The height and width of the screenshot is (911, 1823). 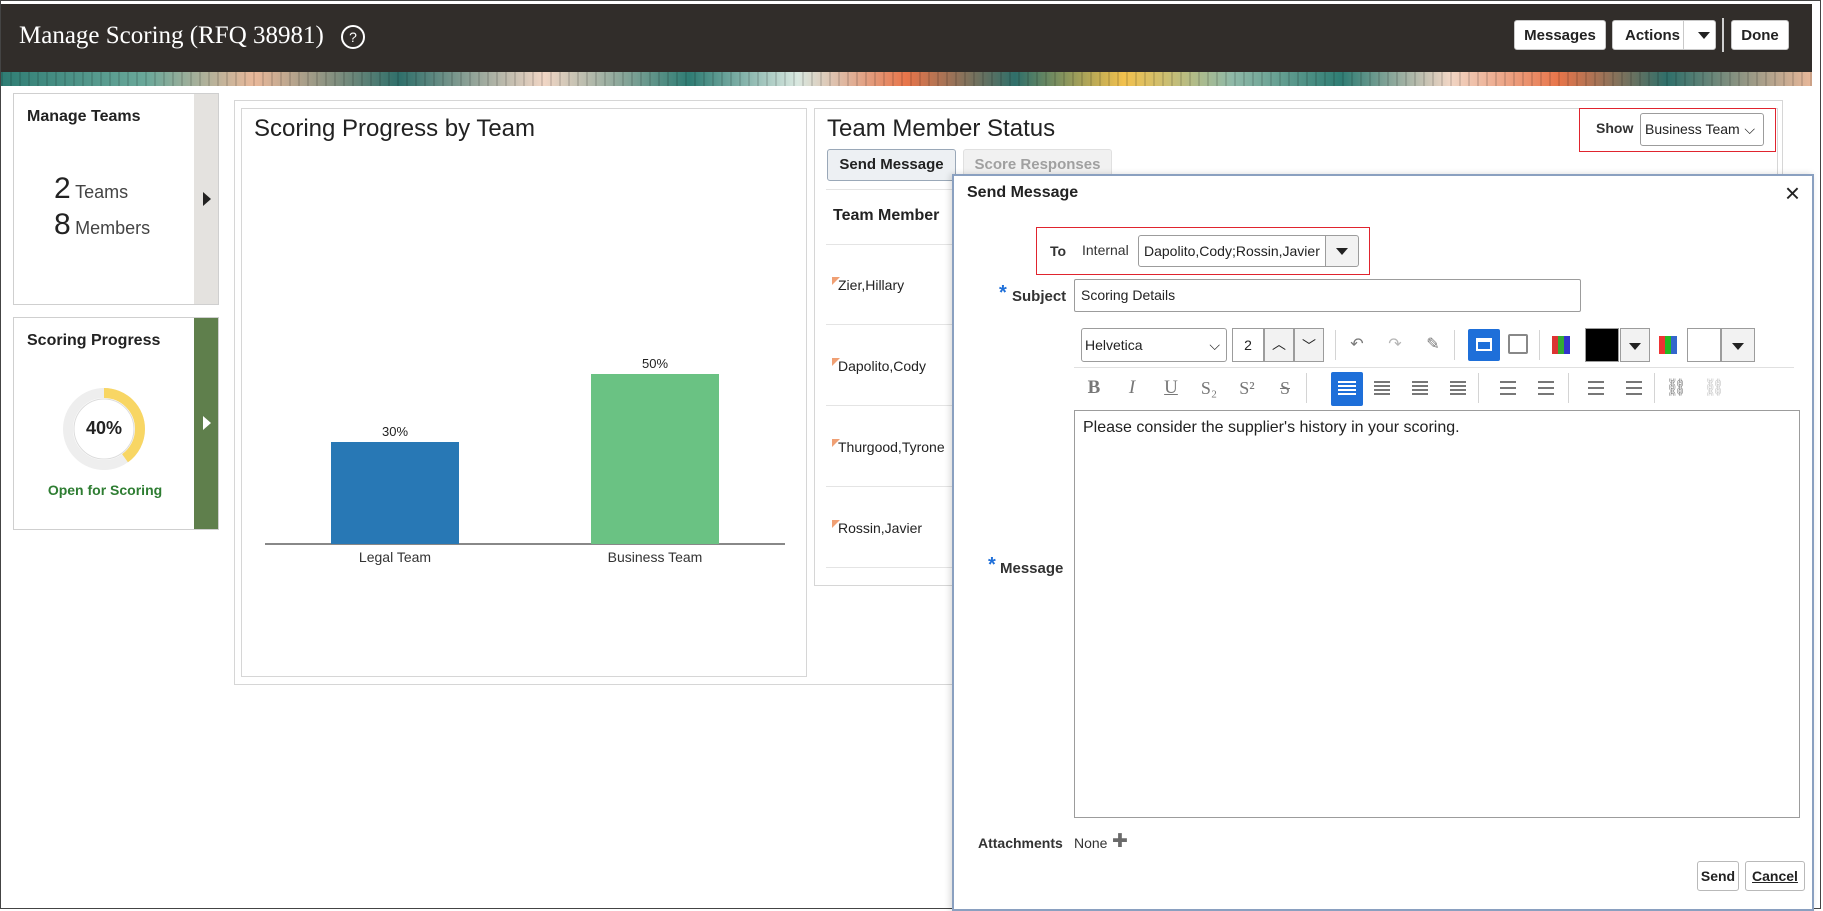 What do you see at coordinates (1247, 388) in the screenshot?
I see `superscript-icon: S²` at bounding box center [1247, 388].